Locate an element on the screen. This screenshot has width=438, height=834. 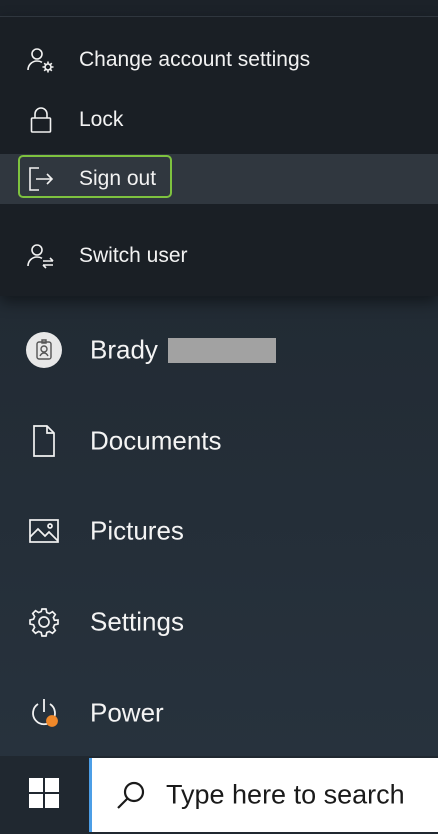
menu-item-switch-user: Switch user is located at coordinates (219, 256).